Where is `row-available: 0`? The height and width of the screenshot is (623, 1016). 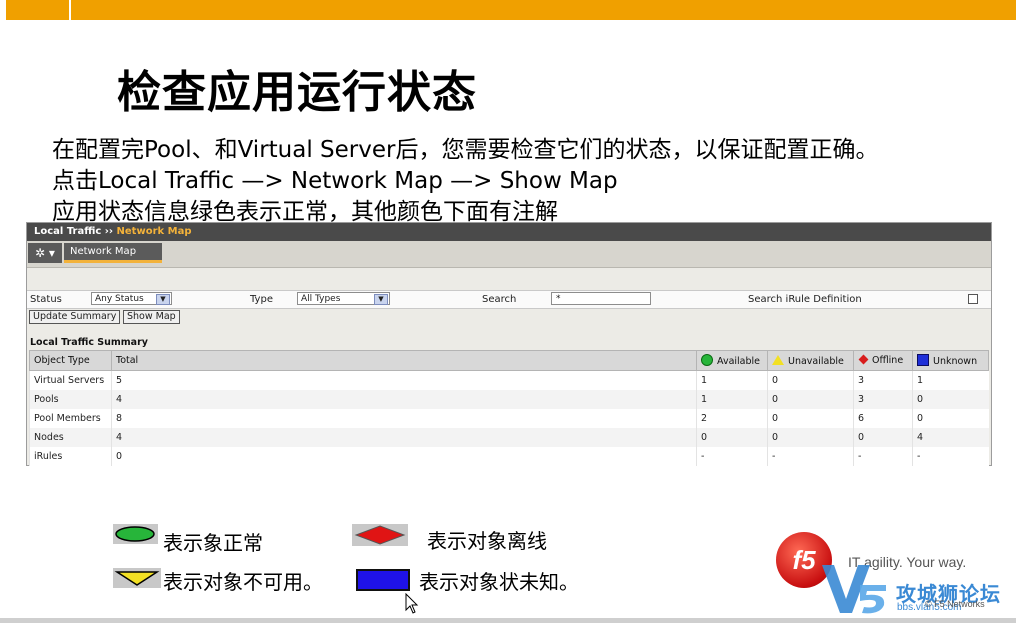 row-available: 0 is located at coordinates (732, 437).